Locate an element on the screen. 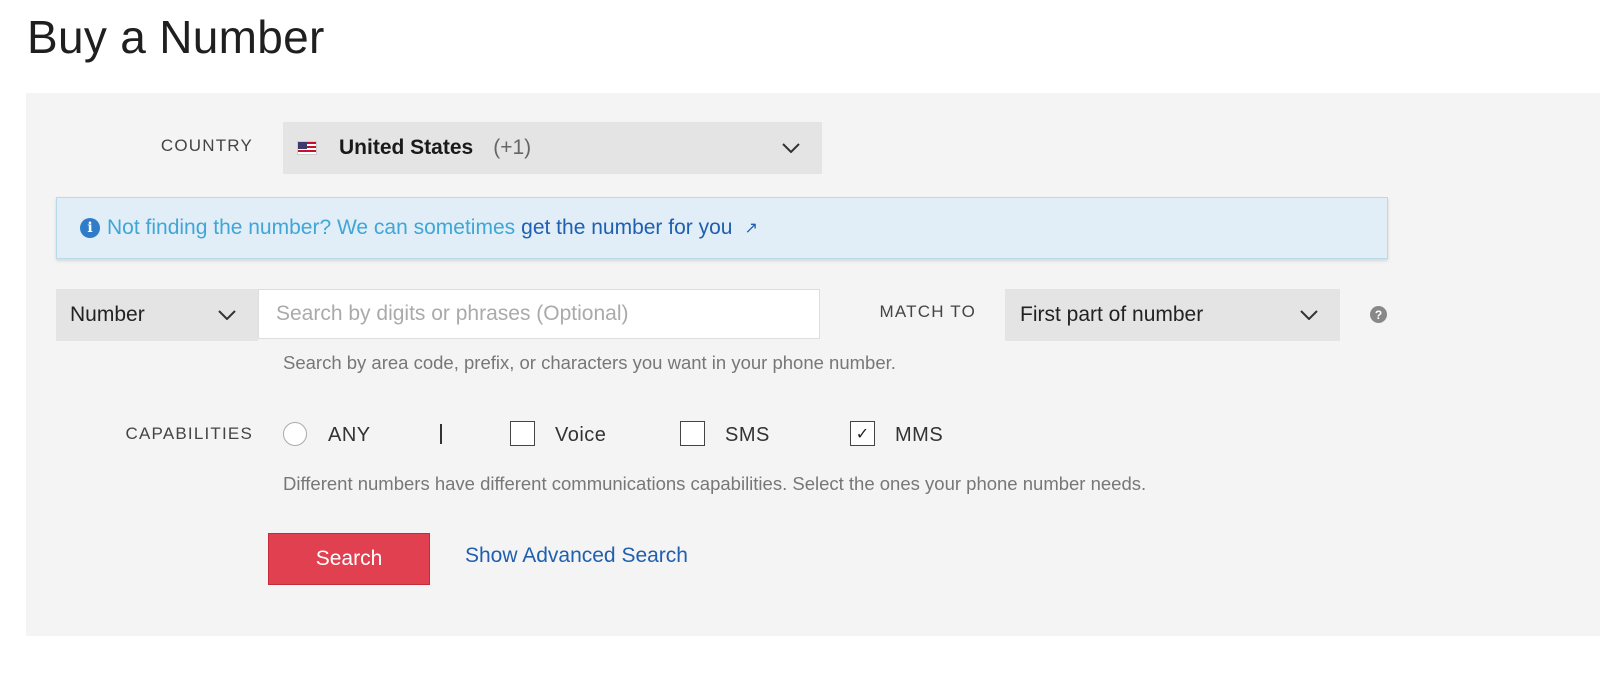 The image size is (1600, 695). voice-checkbox is located at coordinates (522, 433).